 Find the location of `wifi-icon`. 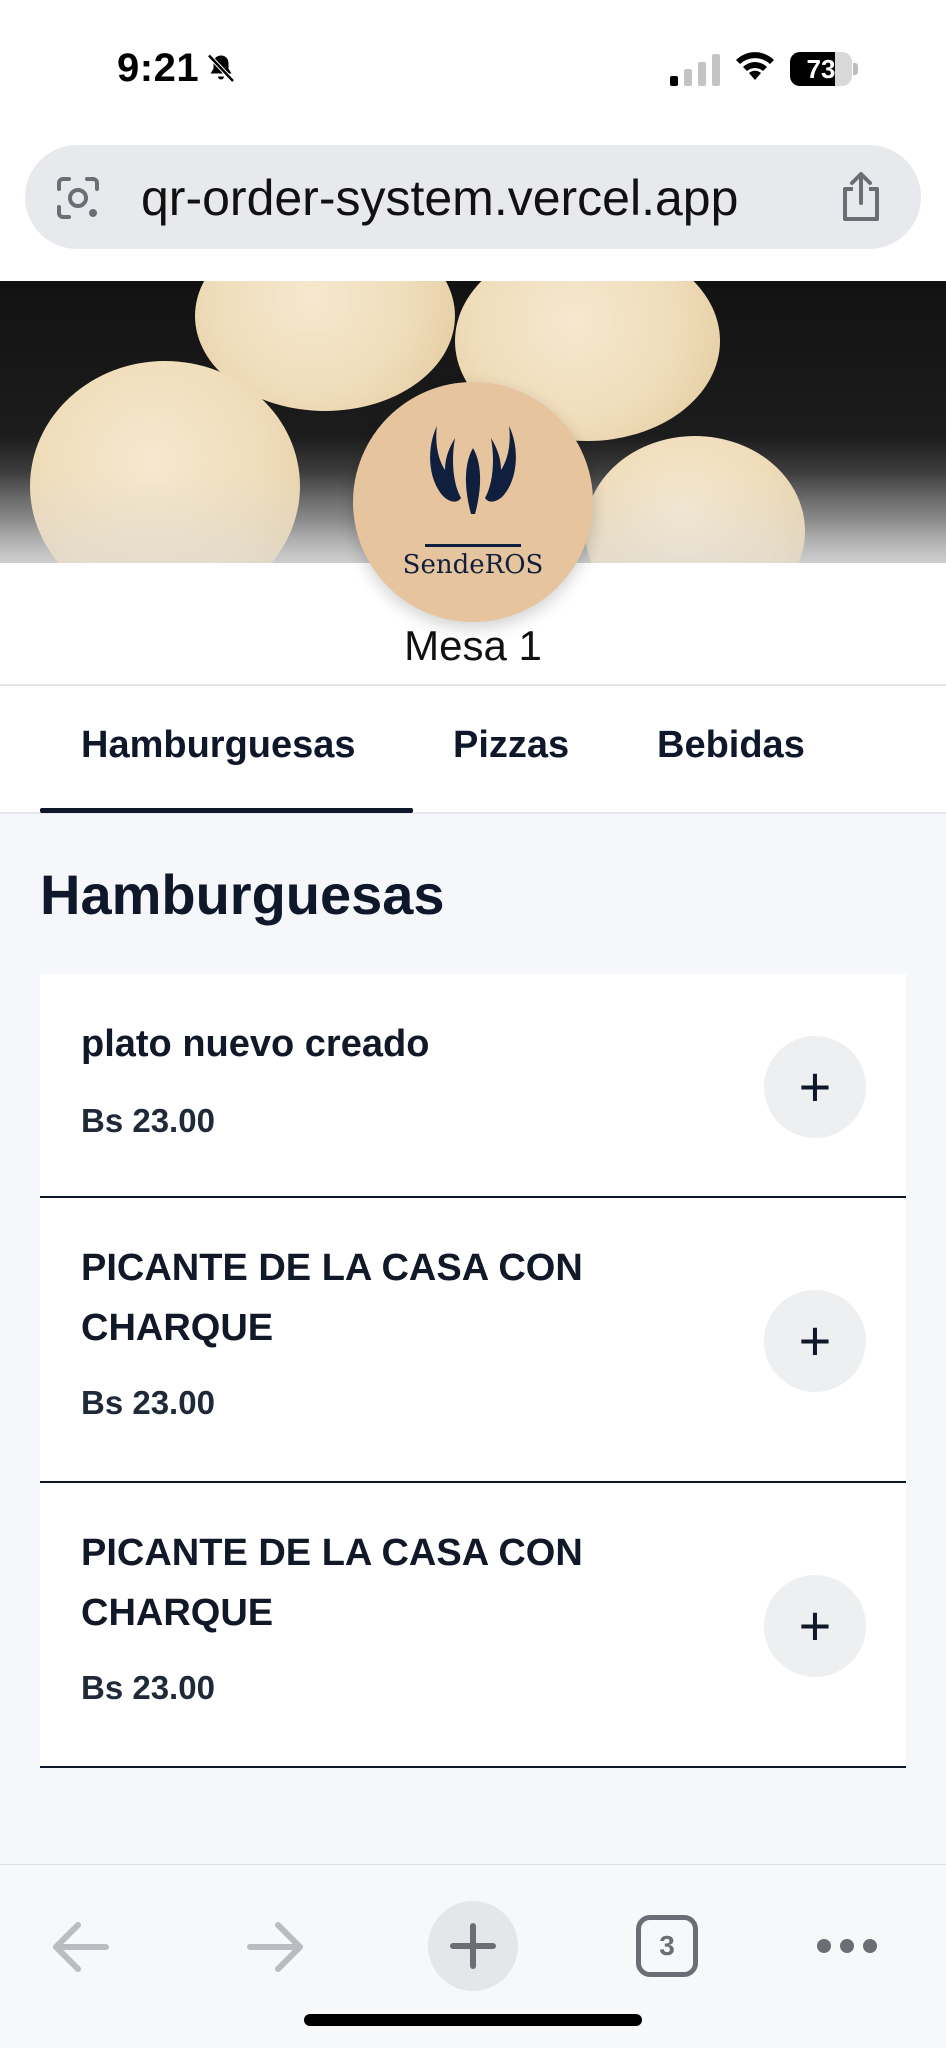

wifi-icon is located at coordinates (755, 66).